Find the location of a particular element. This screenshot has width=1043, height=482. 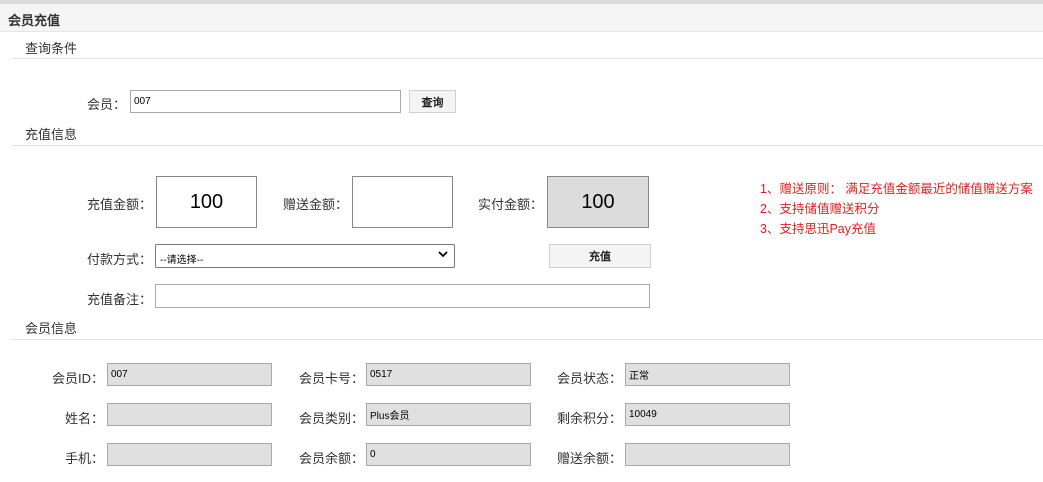

member-search-input is located at coordinates (265, 101).